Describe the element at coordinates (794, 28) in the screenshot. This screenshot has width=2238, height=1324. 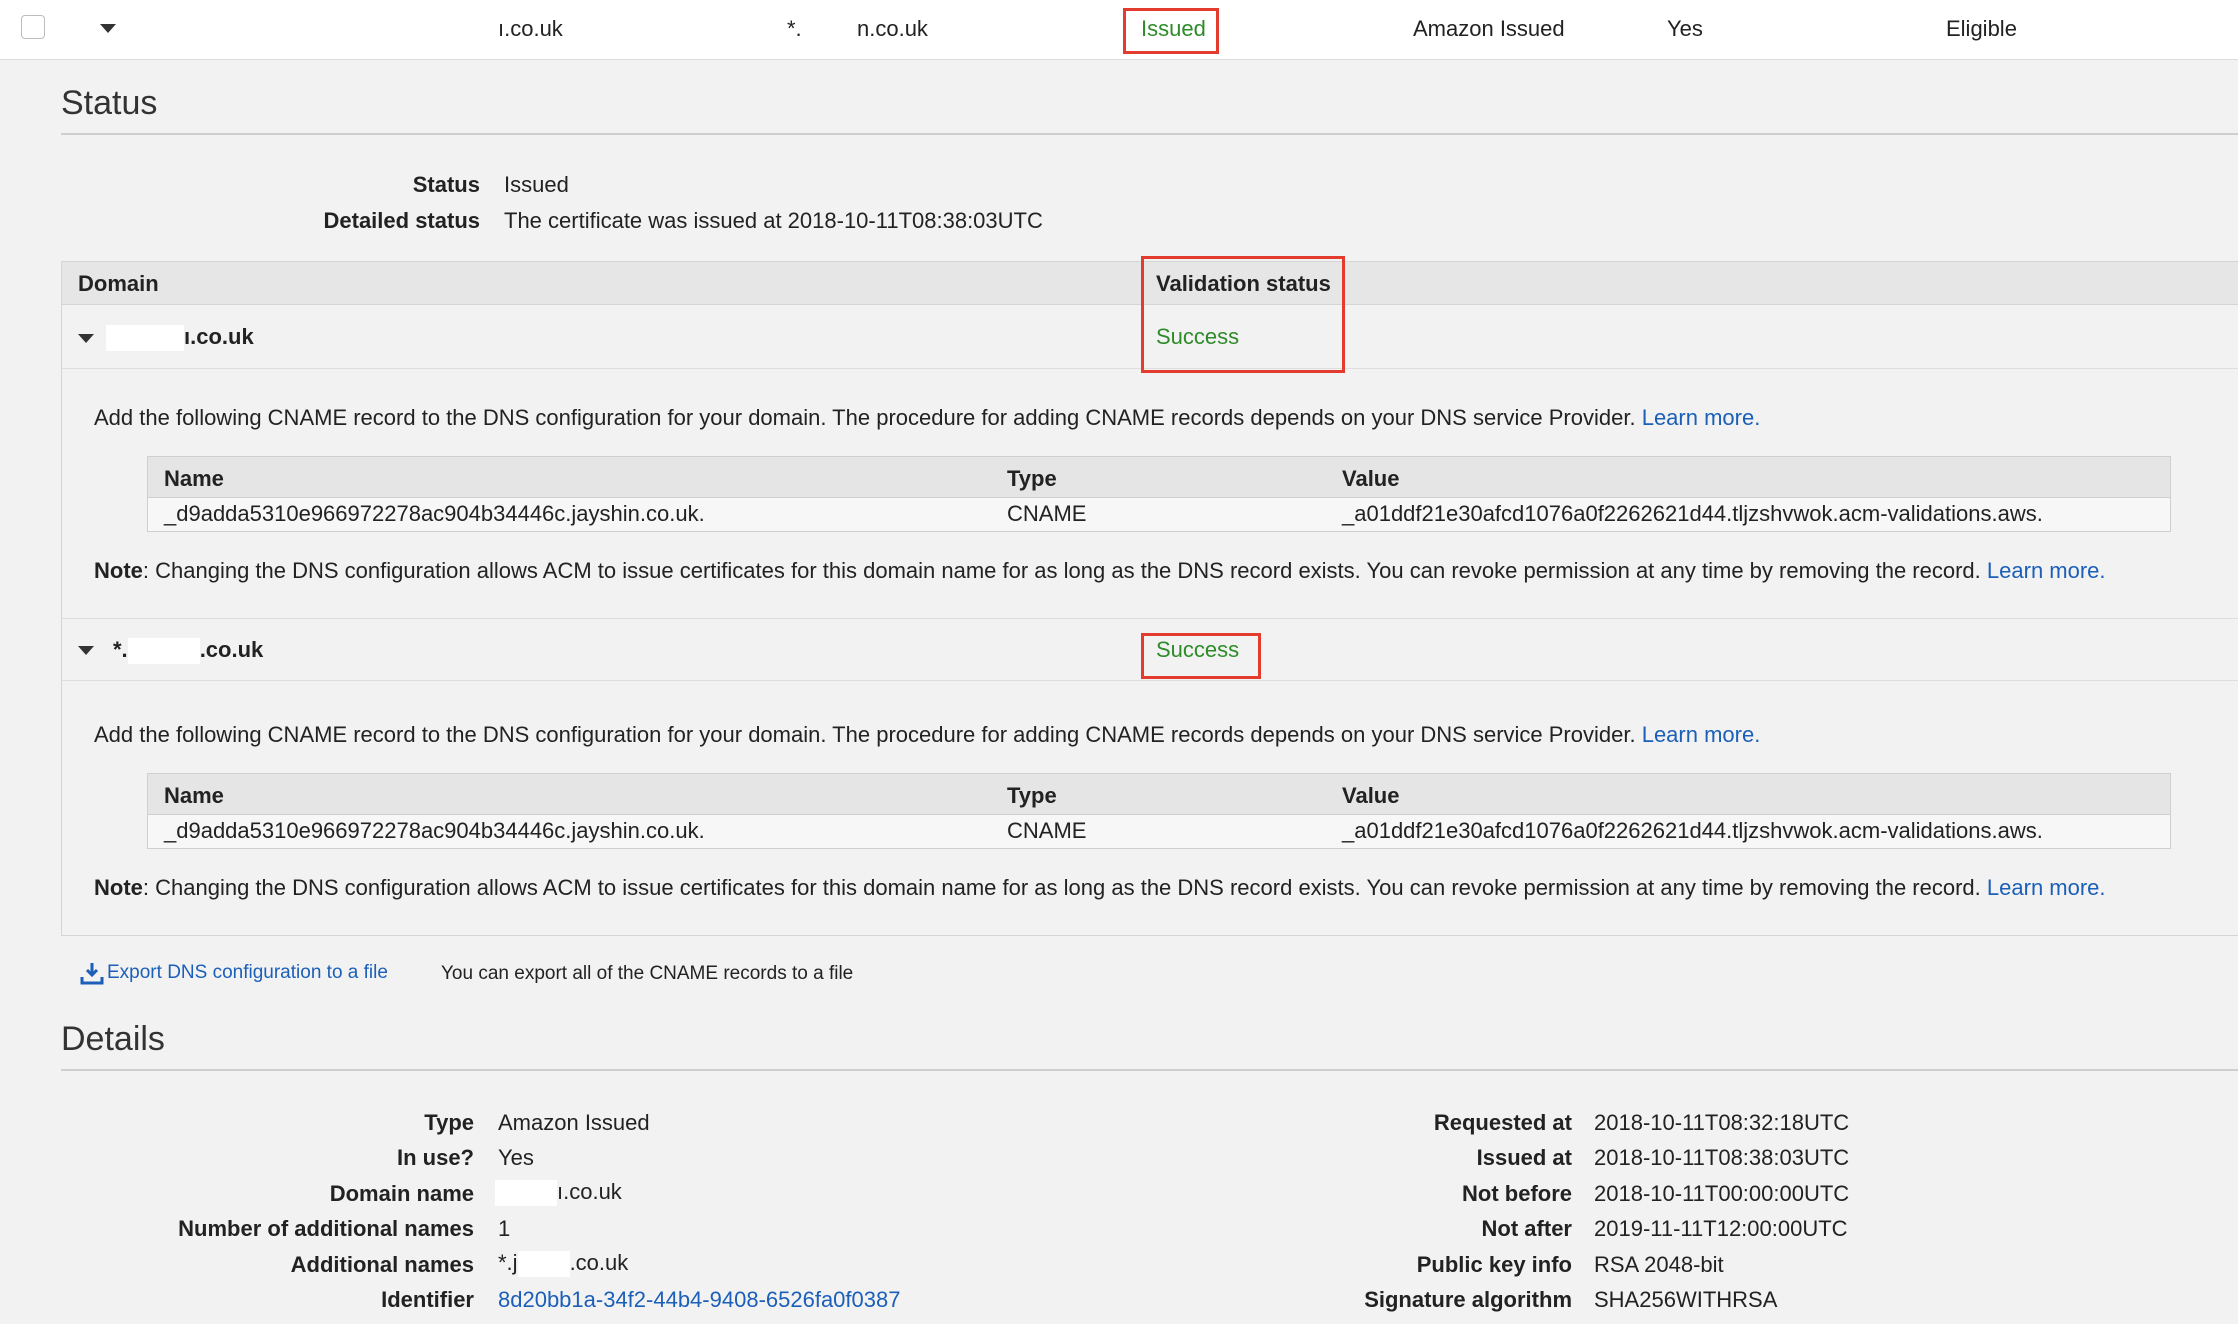
I see `cert-additional-prefix: *.` at that location.